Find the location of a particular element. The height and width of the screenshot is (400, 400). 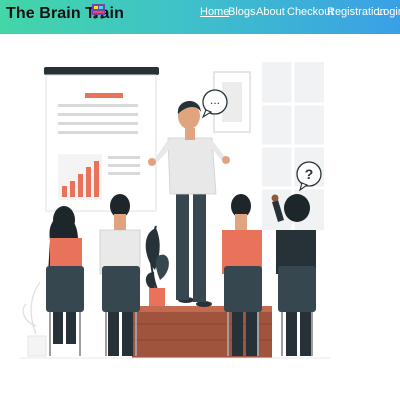

brand-name: The Brain Train is located at coordinates (65, 14).